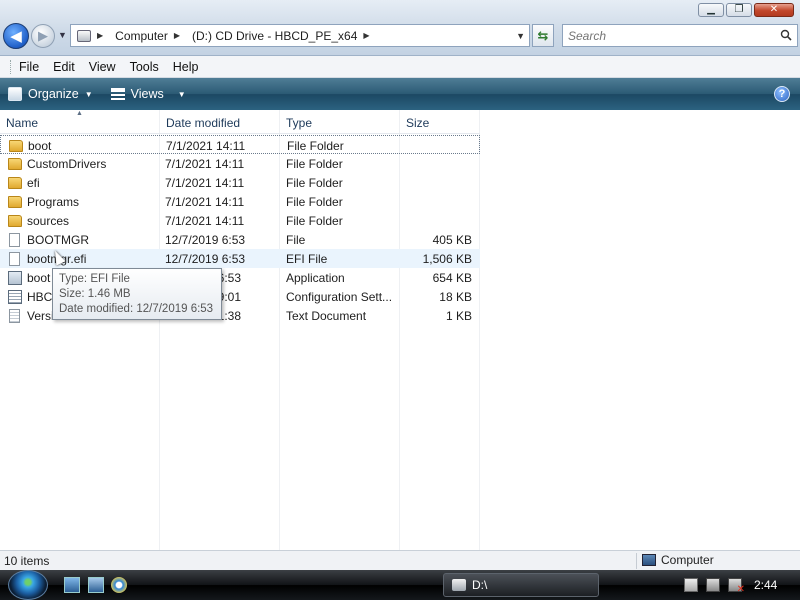 Image resolution: width=800 pixels, height=600 pixels. Describe the element at coordinates (29, 67) in the screenshot. I see `menu-file: File` at that location.